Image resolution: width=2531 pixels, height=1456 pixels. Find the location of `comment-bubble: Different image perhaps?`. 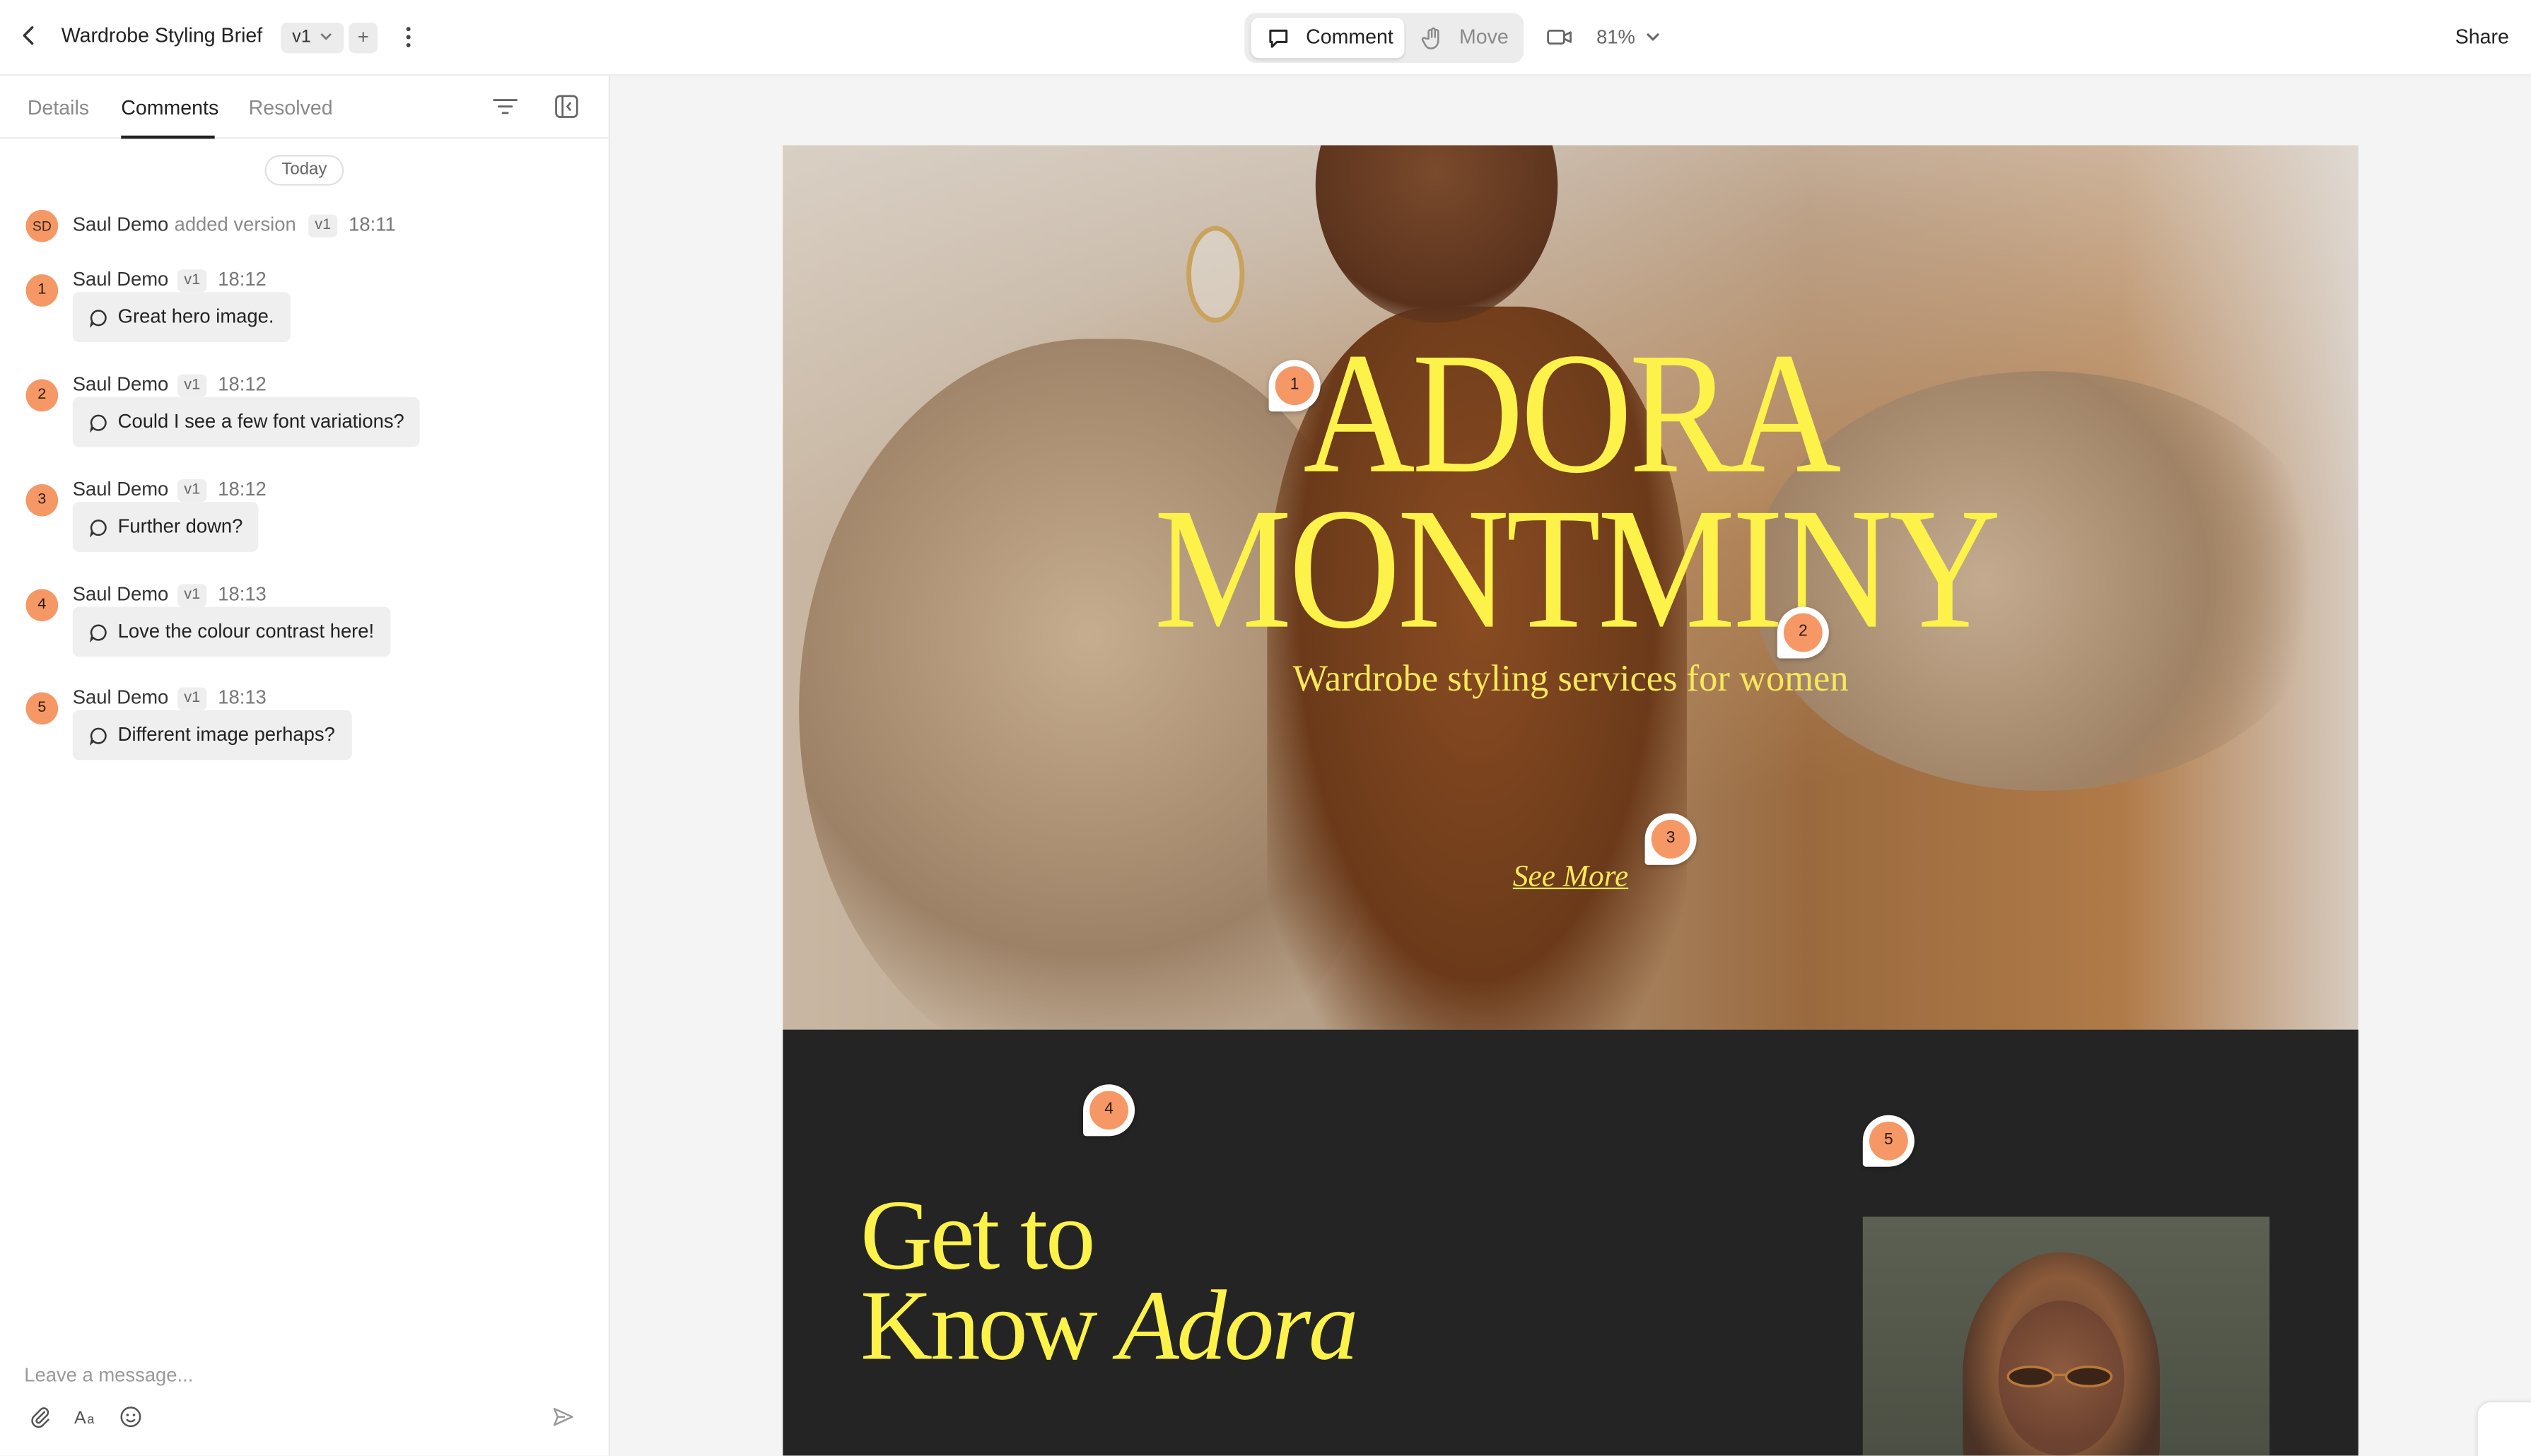

comment-bubble: Different image perhaps? is located at coordinates (212, 735).